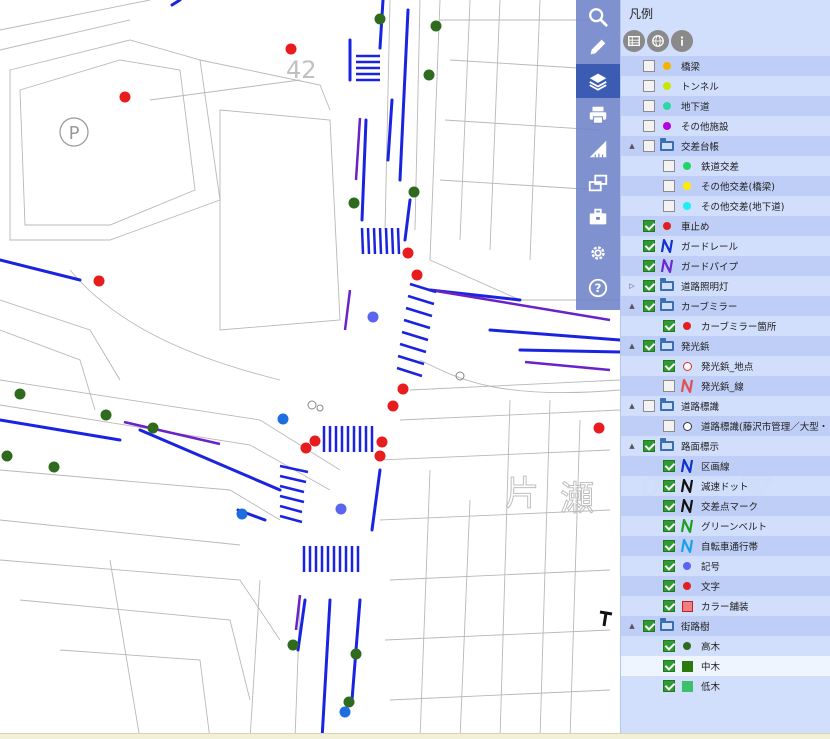 The height and width of the screenshot is (739, 830). I want to click on parking-label: P, so click(74, 133).